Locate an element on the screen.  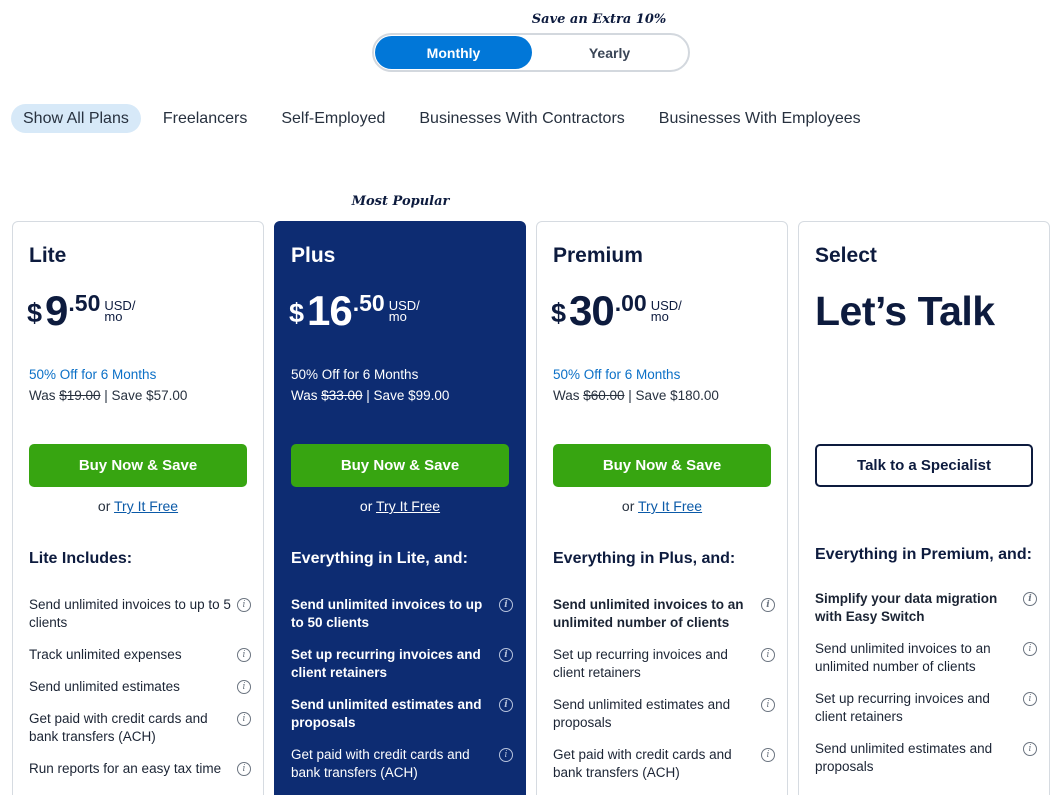
was-price: $33.00 is located at coordinates (342, 395).